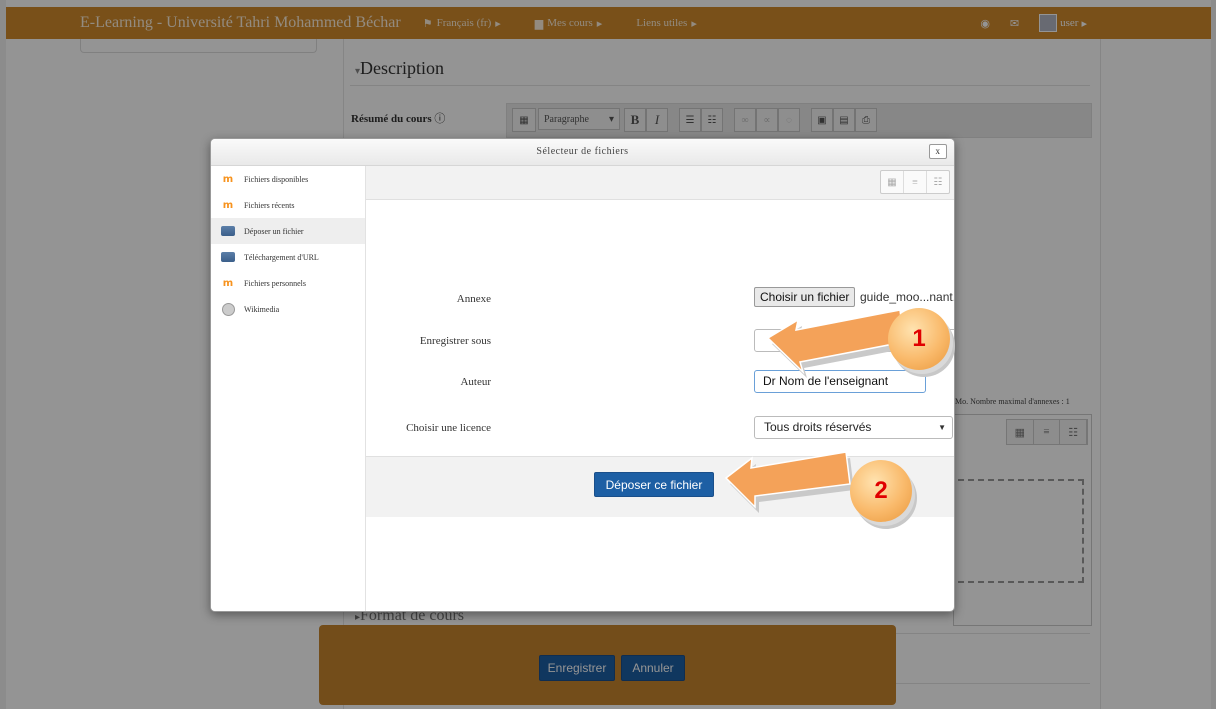 The image size is (1216, 709). I want to click on annotation-arrows, so click(816, 411).